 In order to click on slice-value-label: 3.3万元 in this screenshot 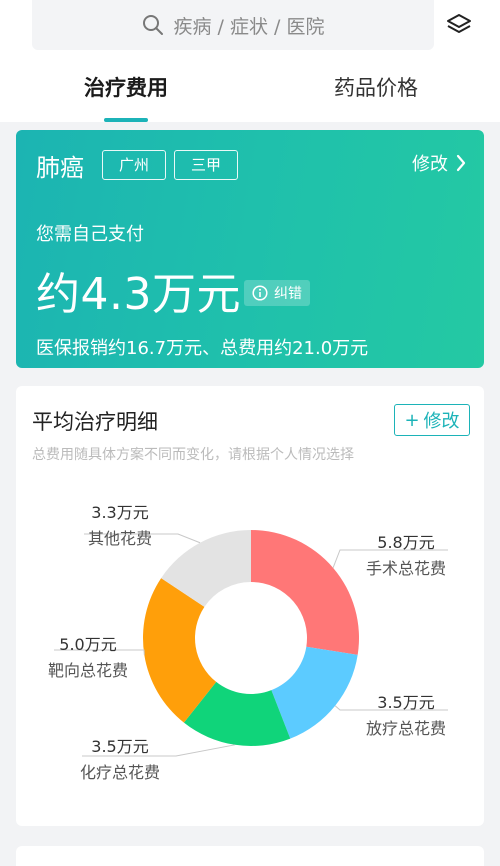, I will do `click(119, 512)`.